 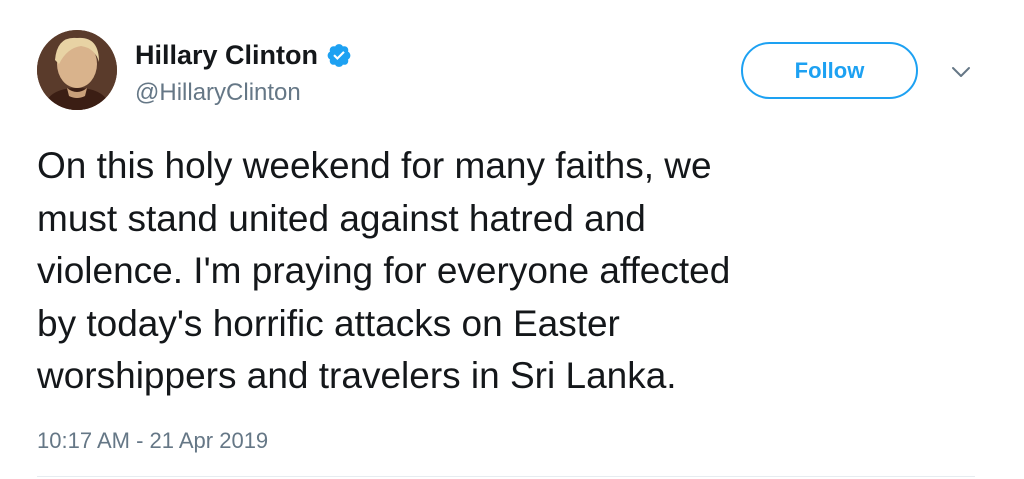 What do you see at coordinates (357, 375) in the screenshot?
I see `tweet-text-line: worshippers and travelers in Sri Lanka.` at bounding box center [357, 375].